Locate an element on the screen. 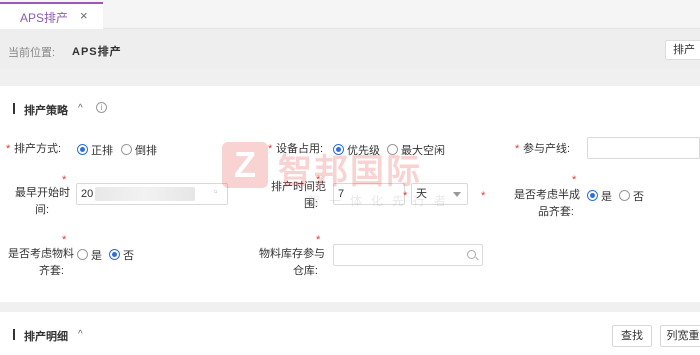  radio-mode-forward is located at coordinates (82, 149).